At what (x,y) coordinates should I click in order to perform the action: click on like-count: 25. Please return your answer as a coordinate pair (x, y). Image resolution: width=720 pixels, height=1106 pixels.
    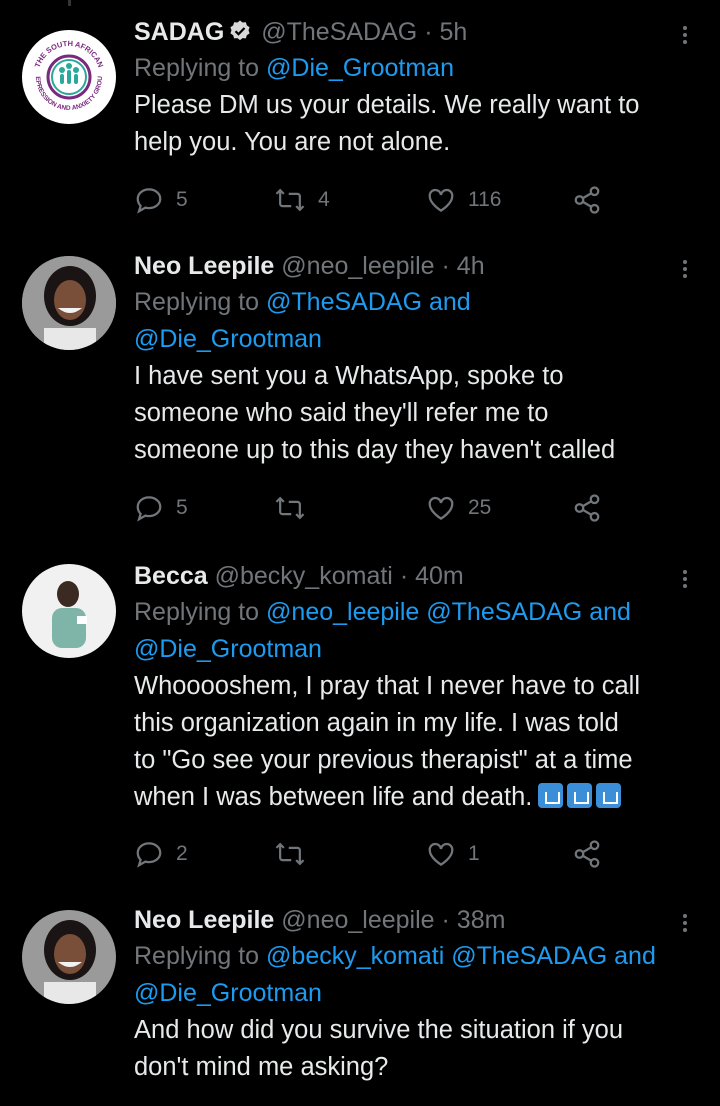
    Looking at the image, I should click on (480, 507).